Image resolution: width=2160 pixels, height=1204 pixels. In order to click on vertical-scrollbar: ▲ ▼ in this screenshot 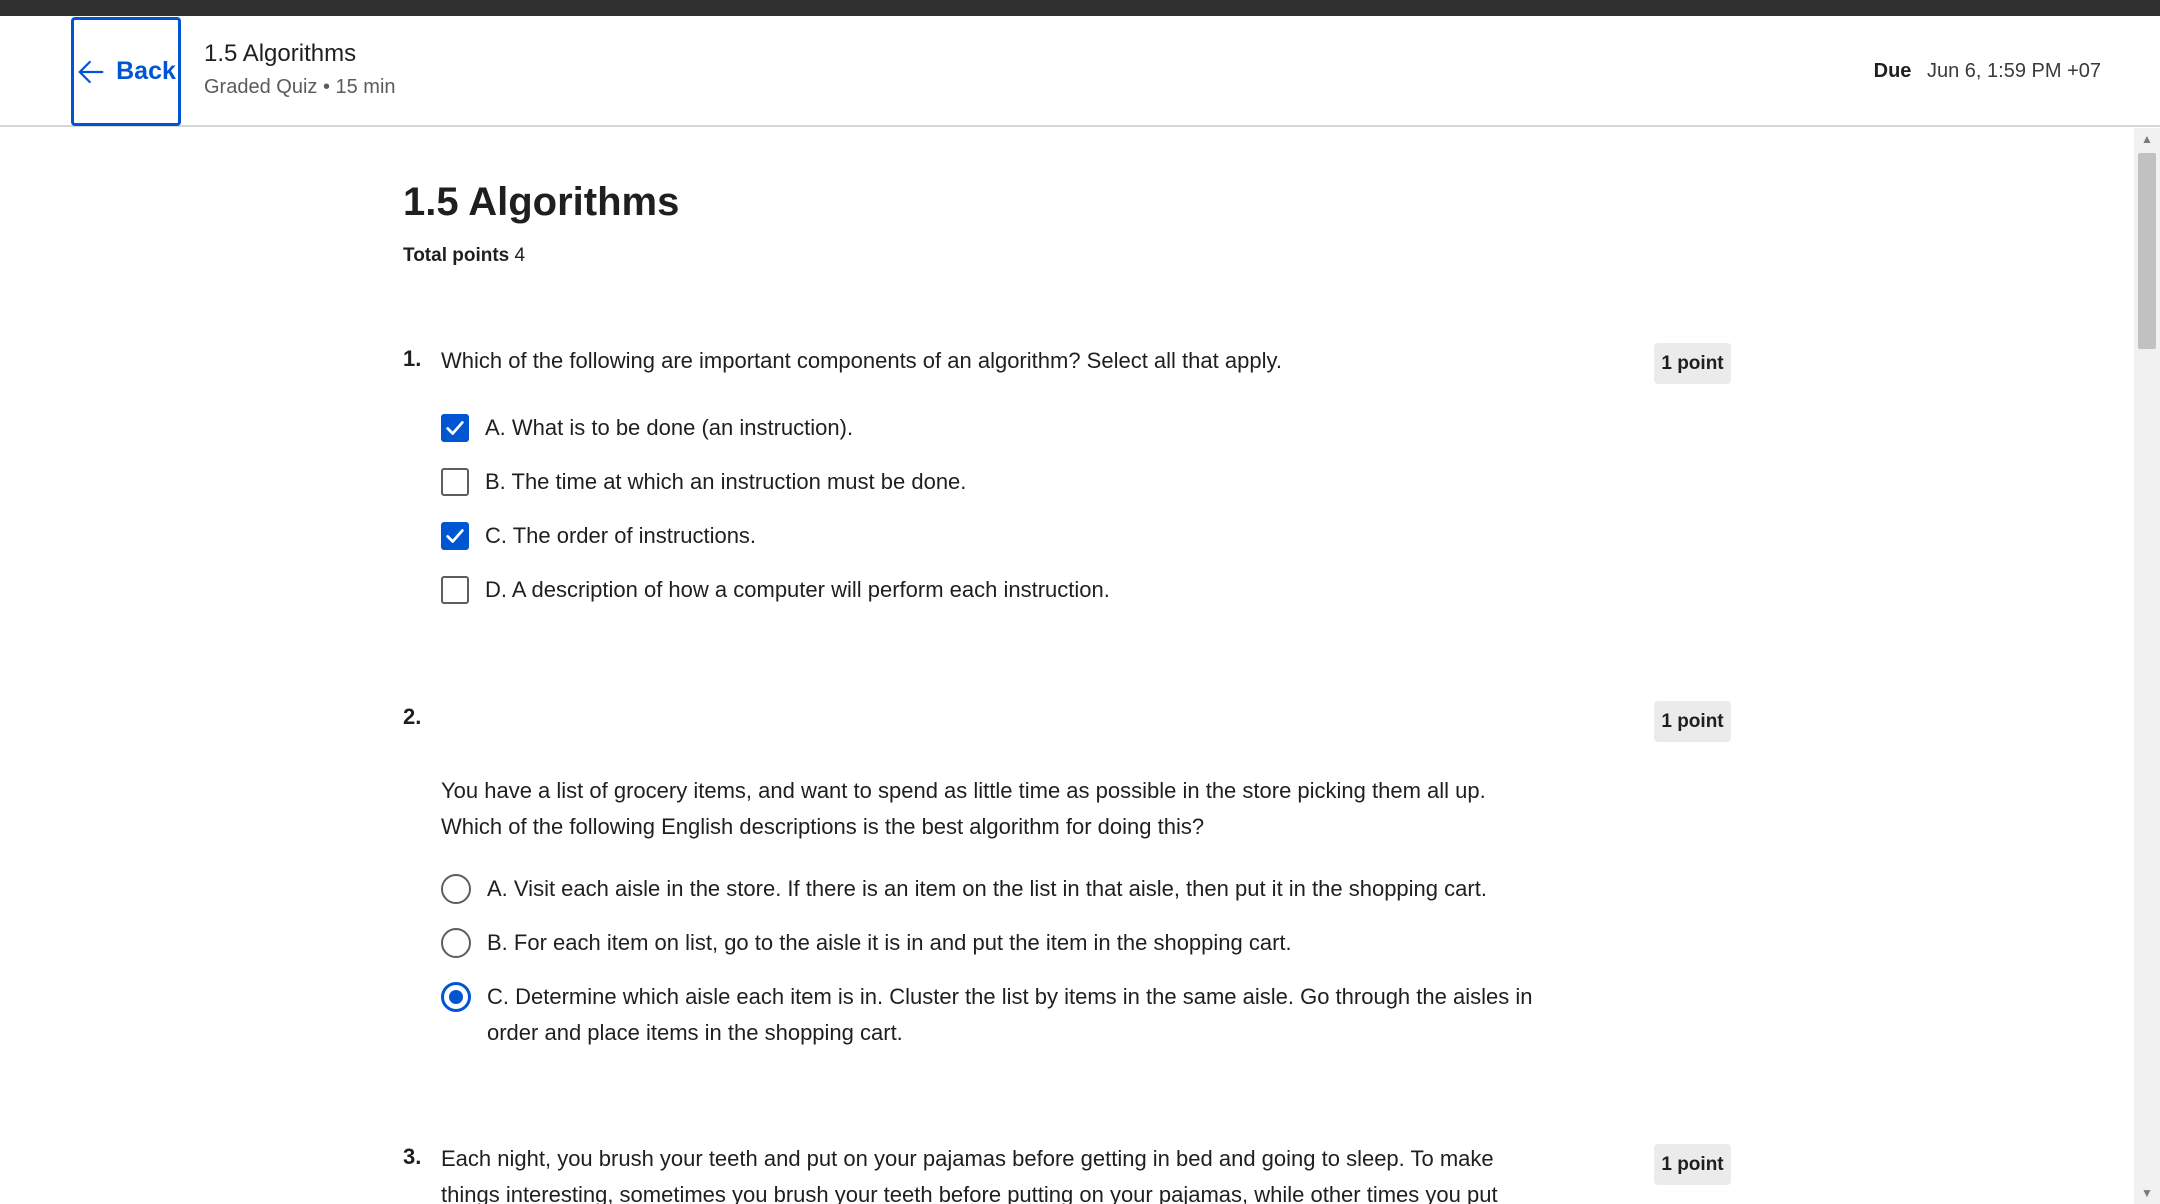, I will do `click(2147, 666)`.